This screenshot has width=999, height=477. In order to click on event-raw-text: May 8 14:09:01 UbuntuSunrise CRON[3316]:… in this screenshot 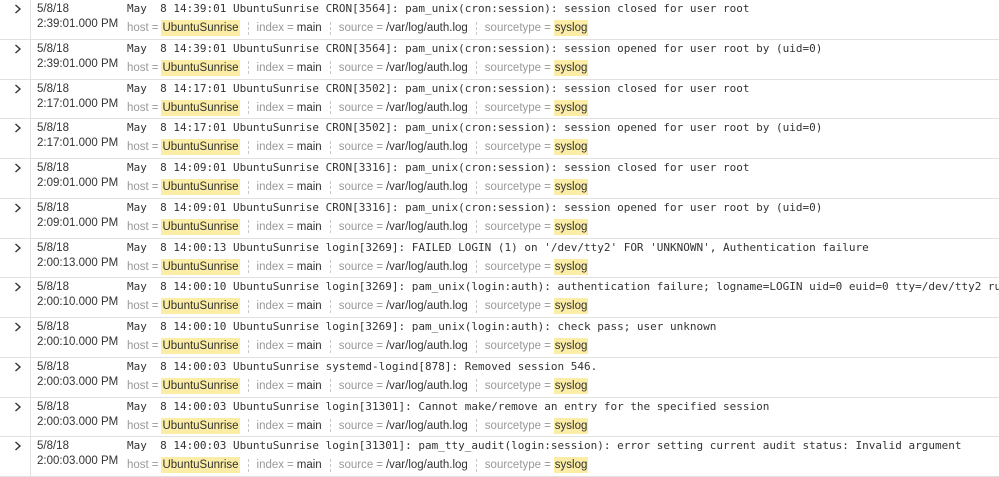, I will do `click(563, 167)`.